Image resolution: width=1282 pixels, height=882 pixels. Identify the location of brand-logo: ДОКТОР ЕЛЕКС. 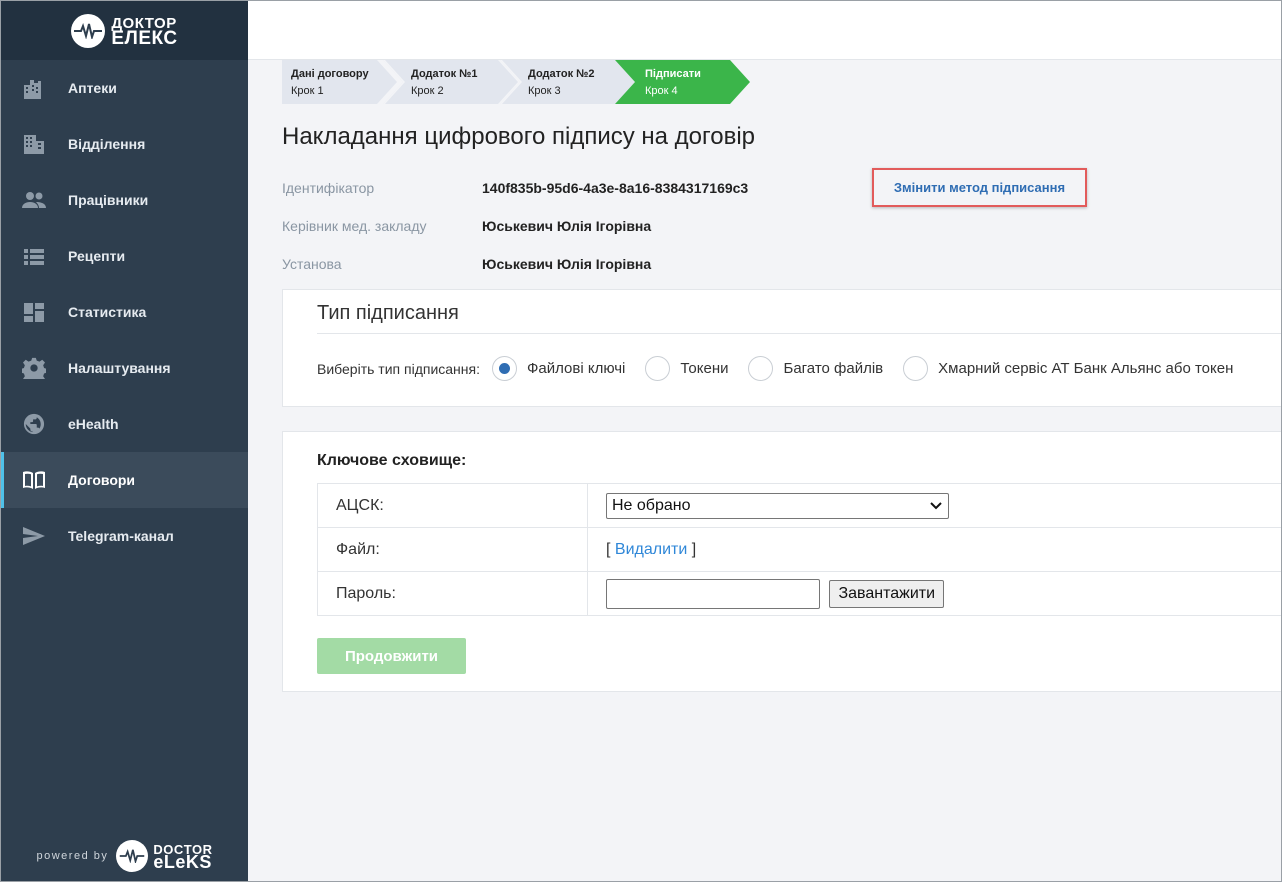
(124, 31).